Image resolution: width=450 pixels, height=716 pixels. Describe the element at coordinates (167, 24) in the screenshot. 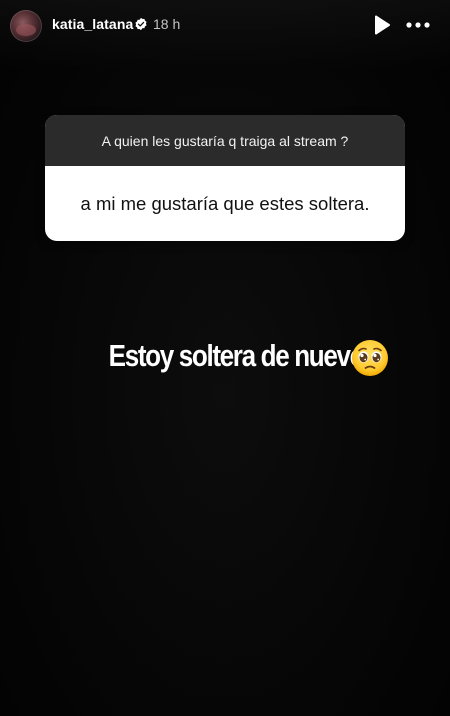

I see `post-time: 18 h` at that location.